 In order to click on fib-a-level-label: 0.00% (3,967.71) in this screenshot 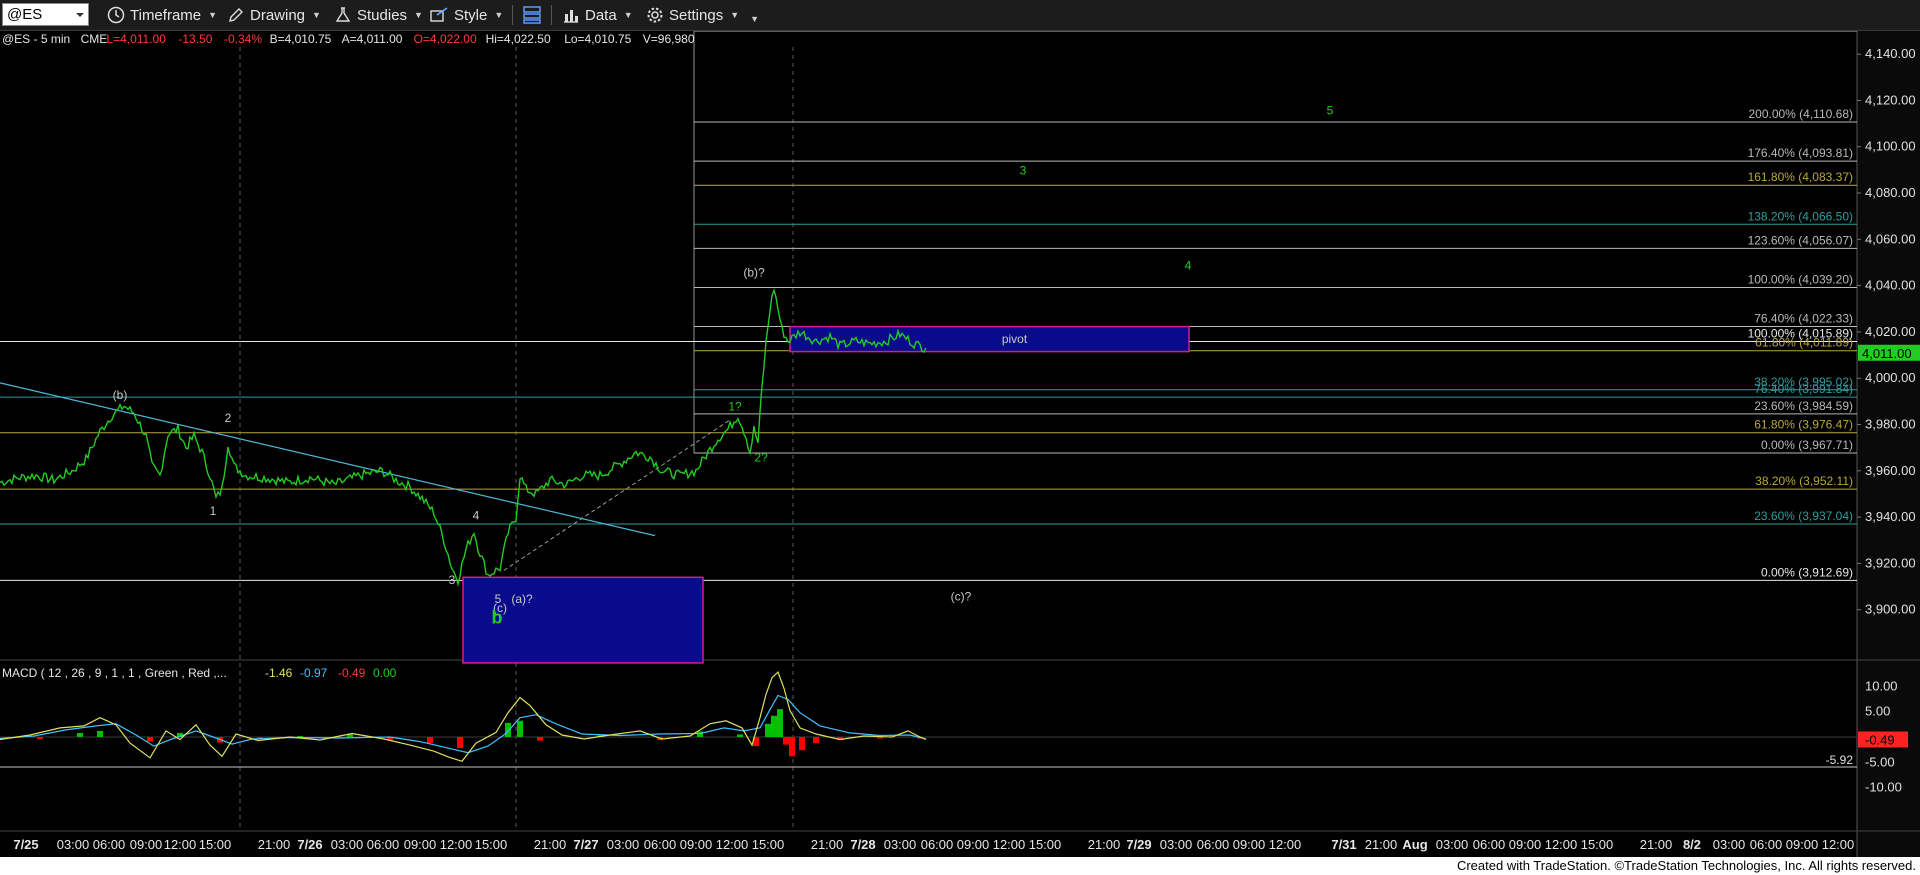, I will do `click(1807, 445)`.